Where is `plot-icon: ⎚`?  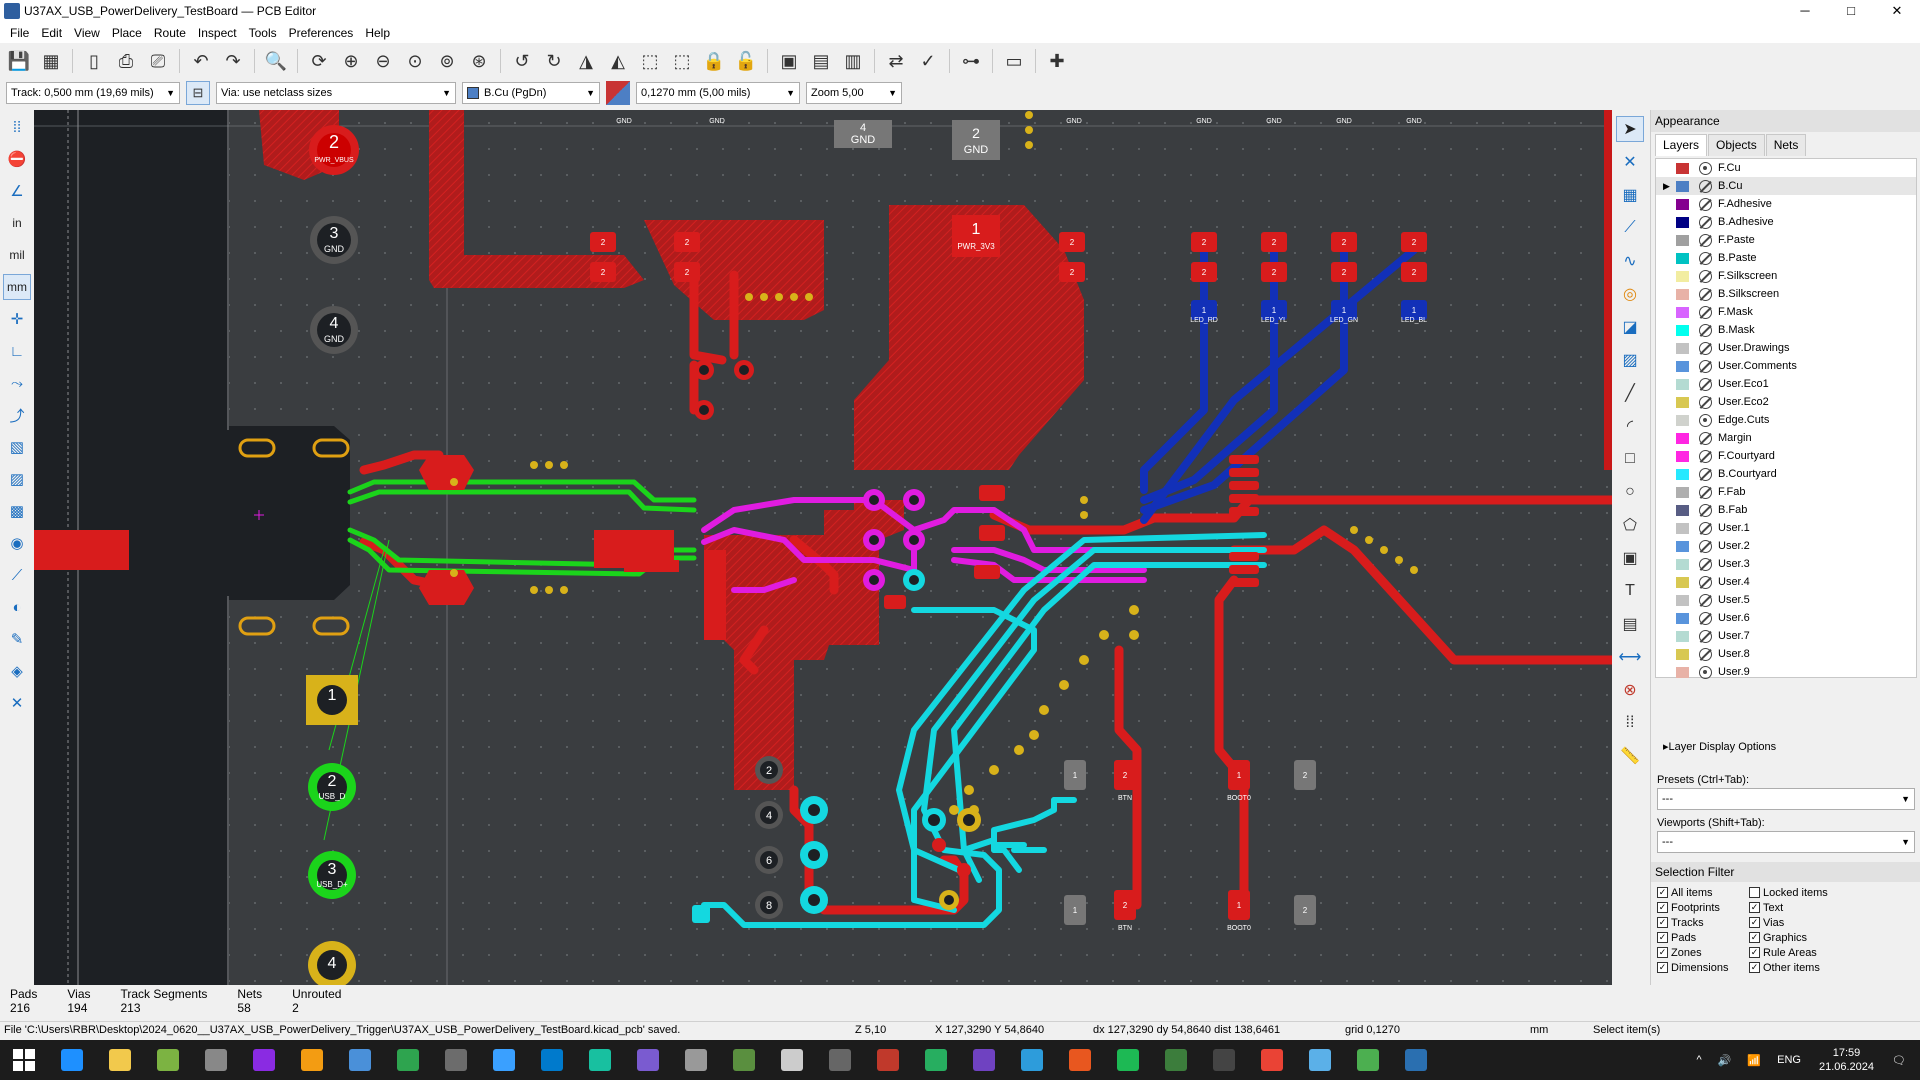 plot-icon: ⎚ is located at coordinates (158, 61).